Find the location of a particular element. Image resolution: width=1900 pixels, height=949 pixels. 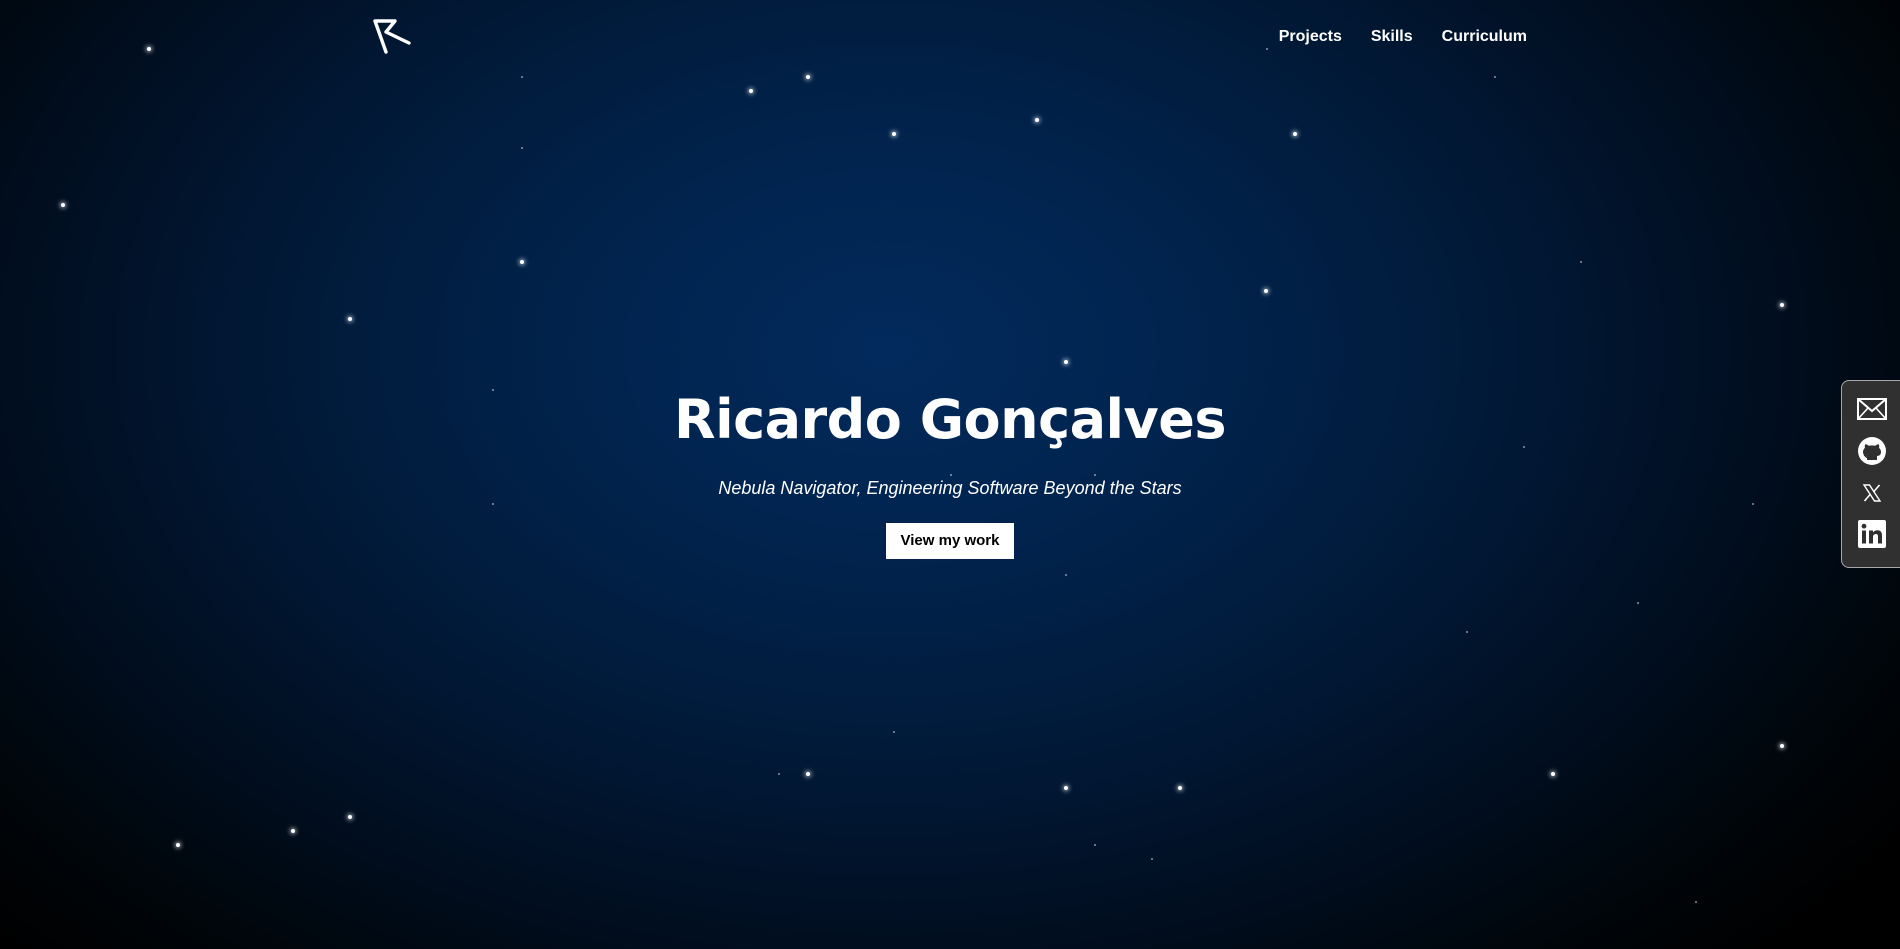

nav-link-skills: Skills is located at coordinates (1392, 37).